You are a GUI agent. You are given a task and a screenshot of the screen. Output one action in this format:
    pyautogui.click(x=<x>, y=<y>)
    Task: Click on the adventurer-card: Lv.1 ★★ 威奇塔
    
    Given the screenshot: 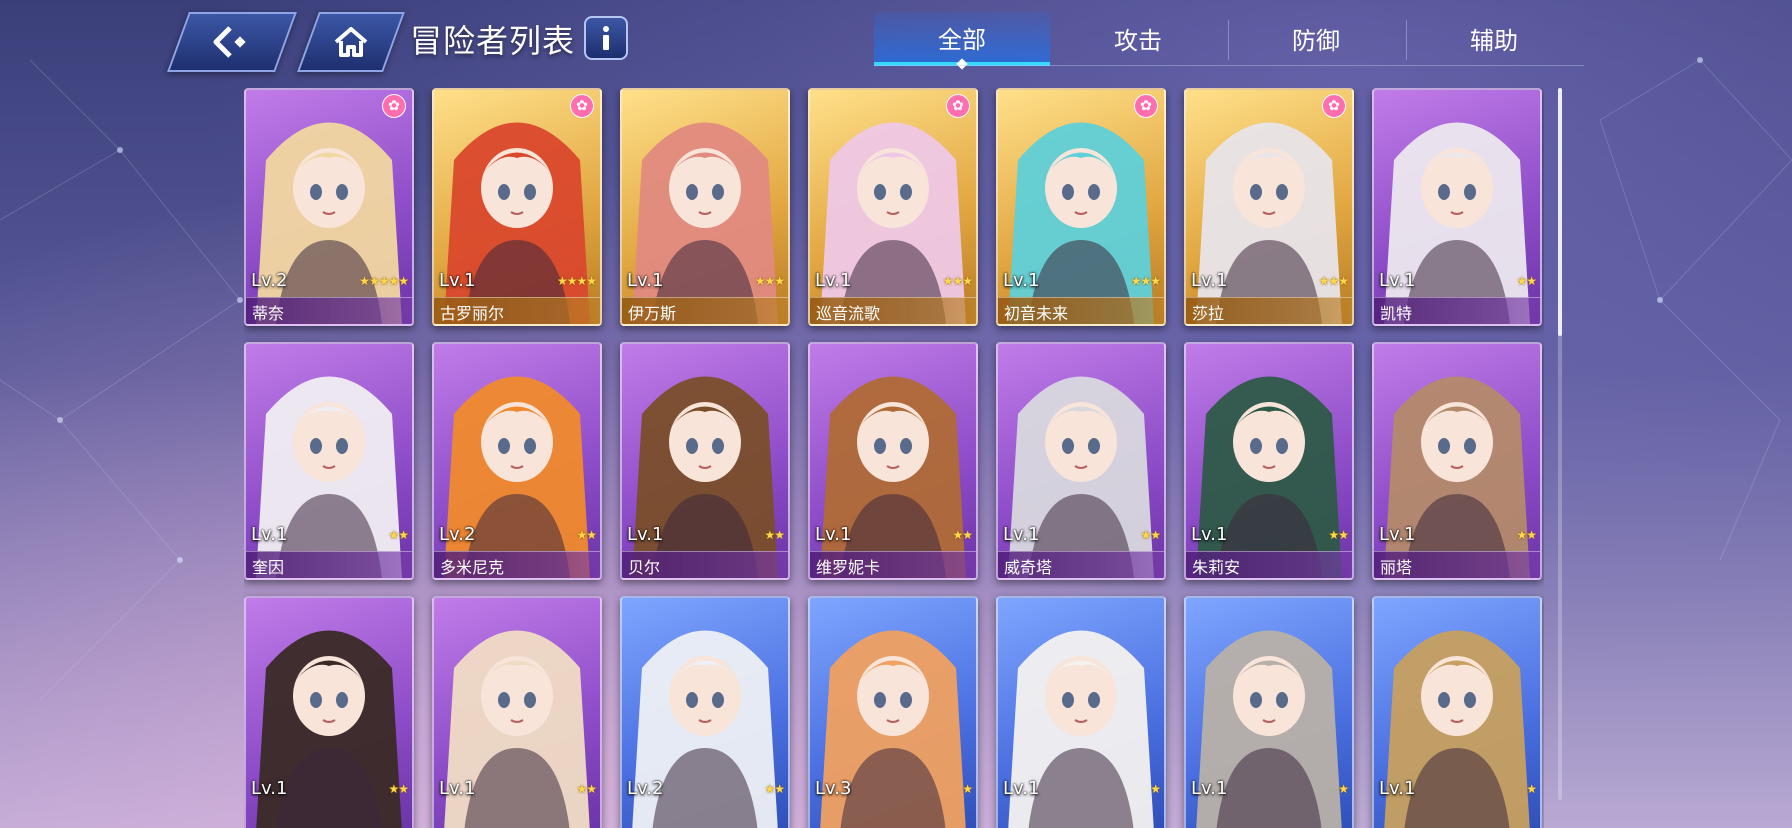 What is the action you would take?
    pyautogui.click(x=1081, y=461)
    